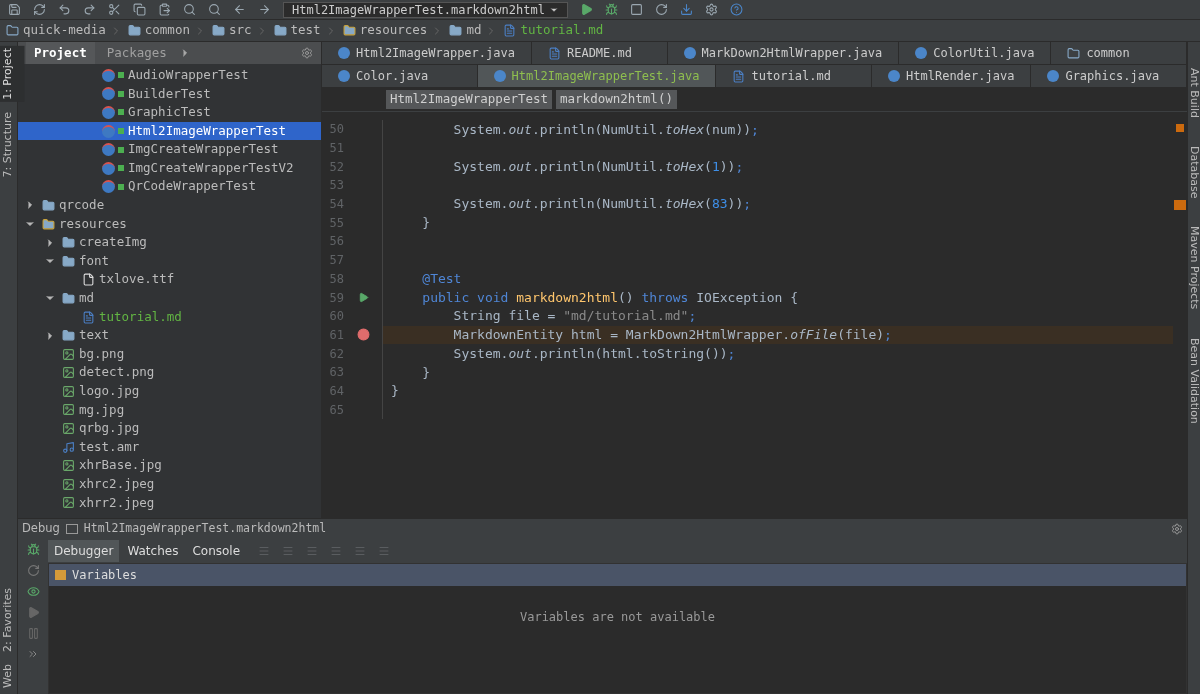  I want to click on debug-tab: Debugger, so click(84, 551).